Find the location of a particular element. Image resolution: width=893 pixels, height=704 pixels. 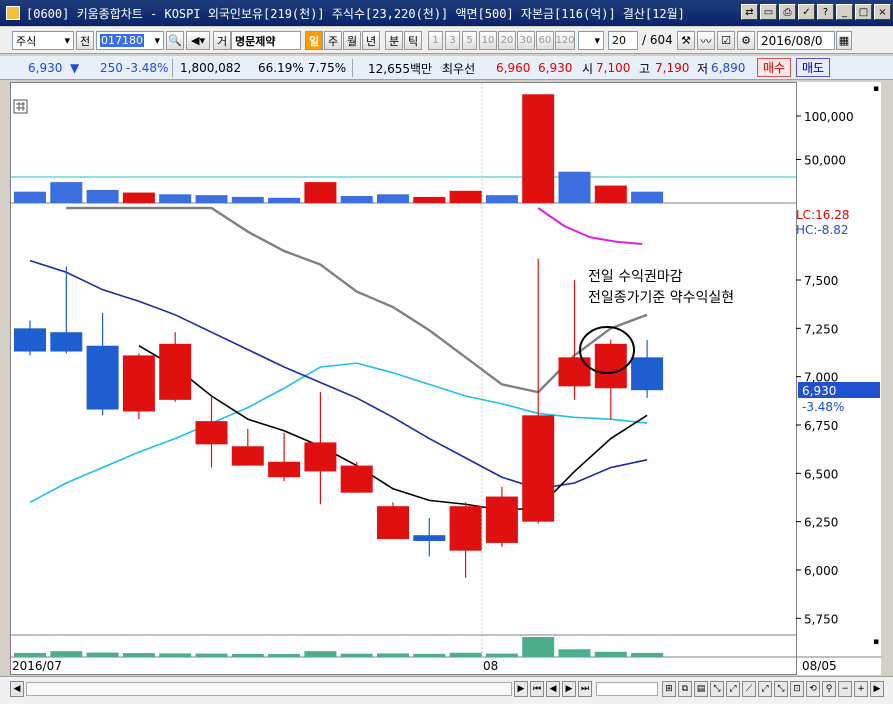

price-axis-label: 6,000 is located at coordinates (821, 571).